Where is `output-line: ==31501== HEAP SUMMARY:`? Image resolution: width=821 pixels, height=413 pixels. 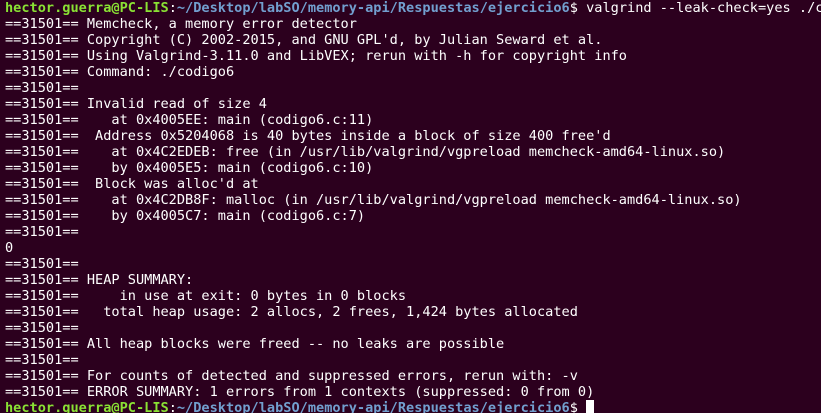 output-line: ==31501== HEAP SUMMARY: is located at coordinates (99, 280).